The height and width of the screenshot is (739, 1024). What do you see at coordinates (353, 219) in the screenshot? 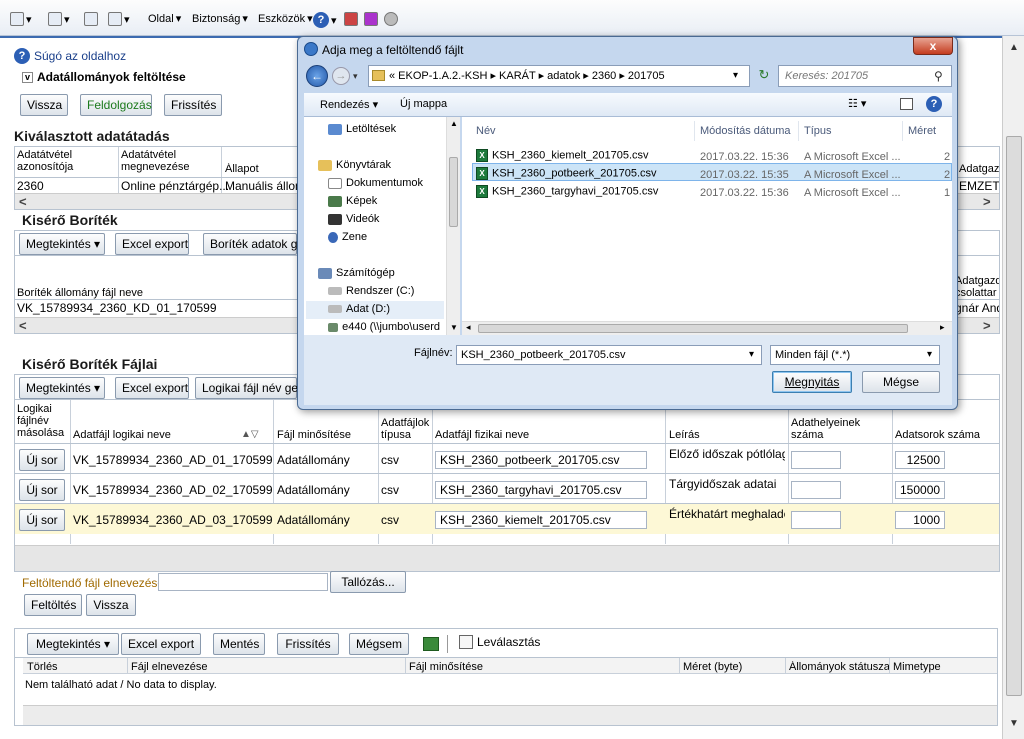
I see `nav-item: Videók` at bounding box center [353, 219].